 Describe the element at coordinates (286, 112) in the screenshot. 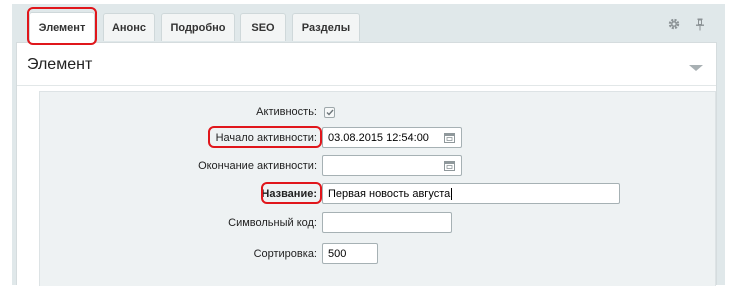

I see `active-label: Активность:` at that location.